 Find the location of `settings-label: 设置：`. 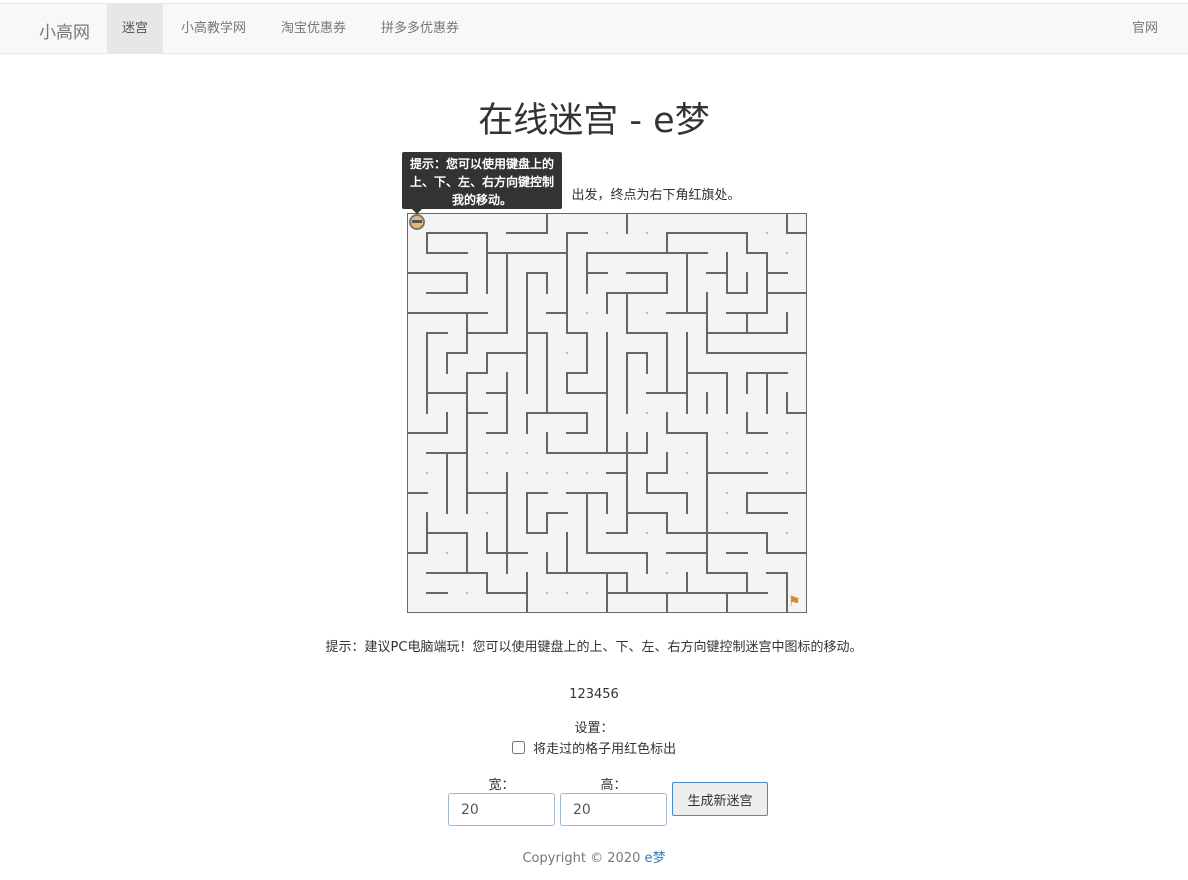

settings-label: 设置： is located at coordinates (594, 728).